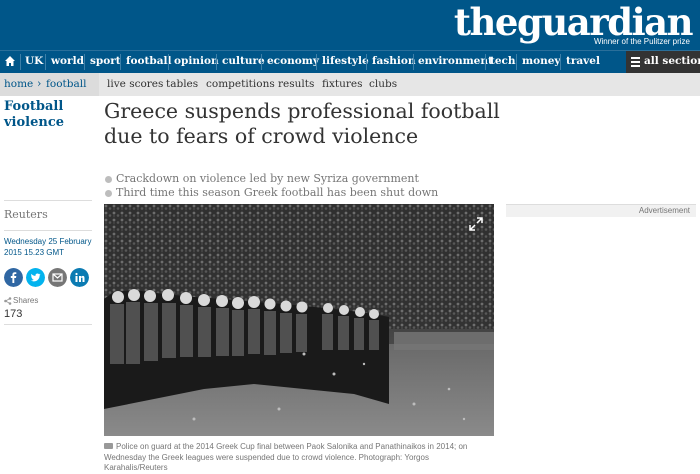 Image resolution: width=700 pixels, height=474 pixels. What do you see at coordinates (455, 61) in the screenshot?
I see `nav-item-environment: environment` at bounding box center [455, 61].